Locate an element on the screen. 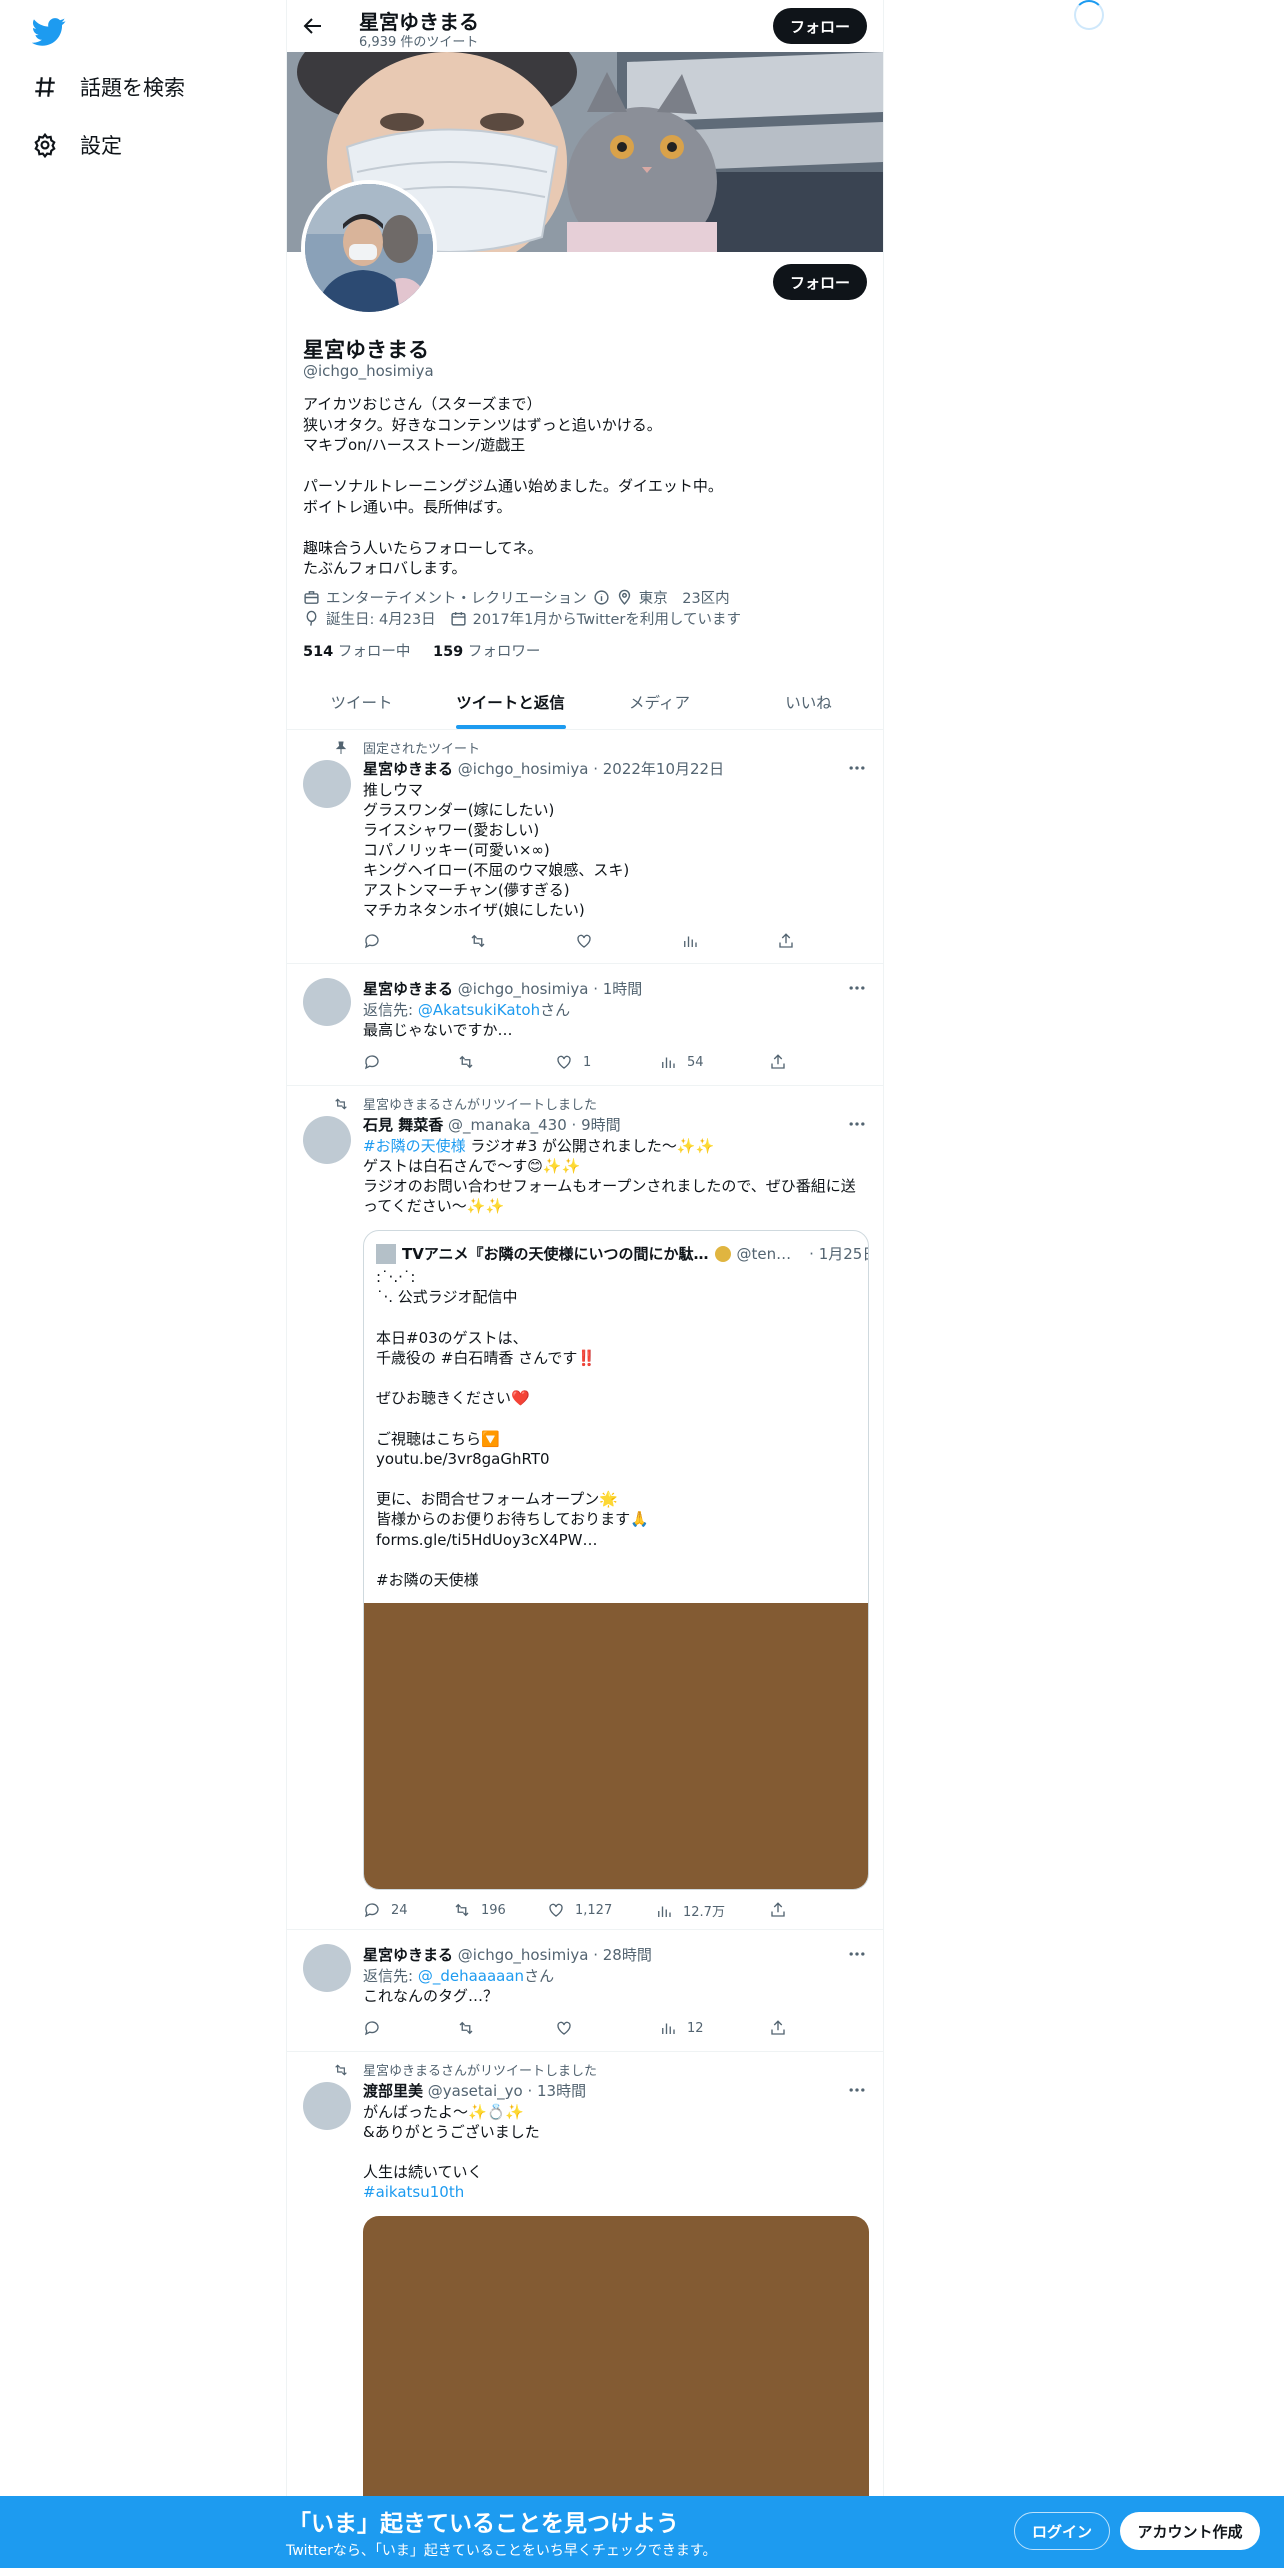  balloon-icon is located at coordinates (311, 618).